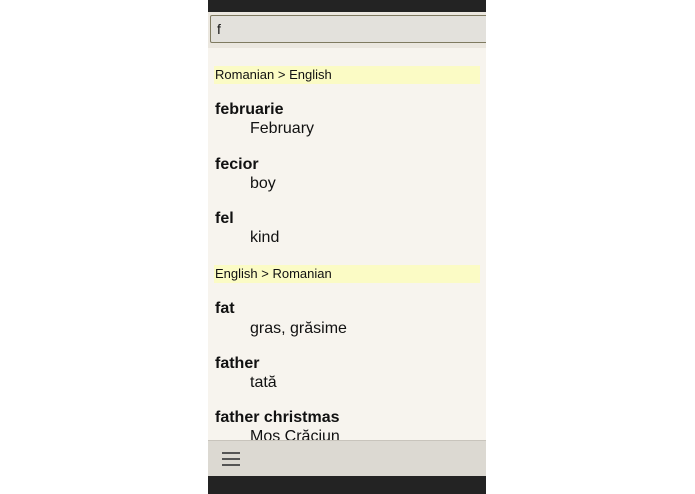 The width and height of the screenshot is (695, 494). I want to click on entry-definition: gras, grăsime, so click(298, 328).